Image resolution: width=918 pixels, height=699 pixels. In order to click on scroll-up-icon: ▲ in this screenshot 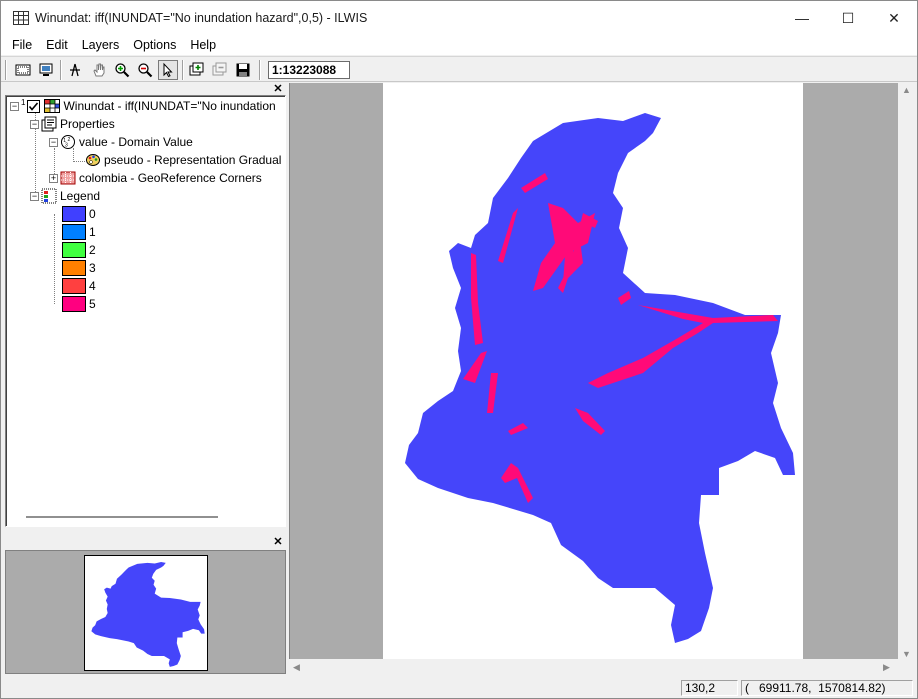, I will do `click(906, 90)`.